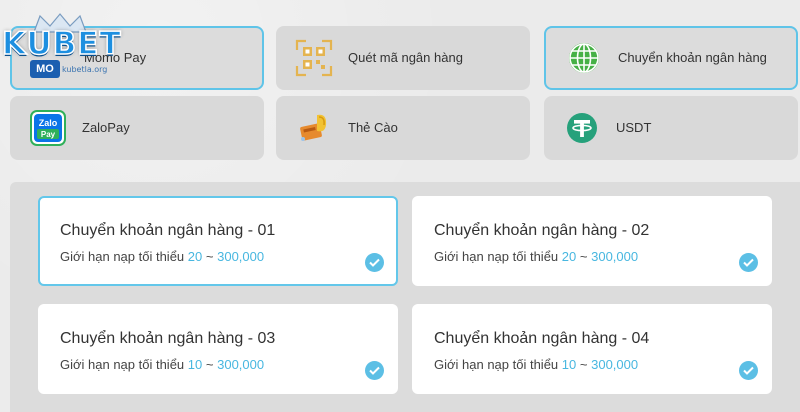 This screenshot has width=800, height=412. What do you see at coordinates (692, 57) in the screenshot?
I see `method-label: Chuyển khoản ngân hàng` at bounding box center [692, 57].